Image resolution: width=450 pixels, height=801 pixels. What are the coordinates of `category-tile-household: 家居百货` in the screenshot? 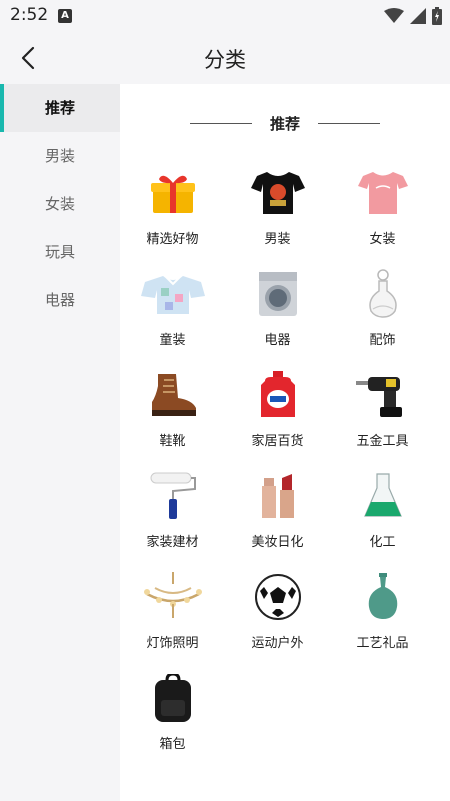 It's located at (277, 418).